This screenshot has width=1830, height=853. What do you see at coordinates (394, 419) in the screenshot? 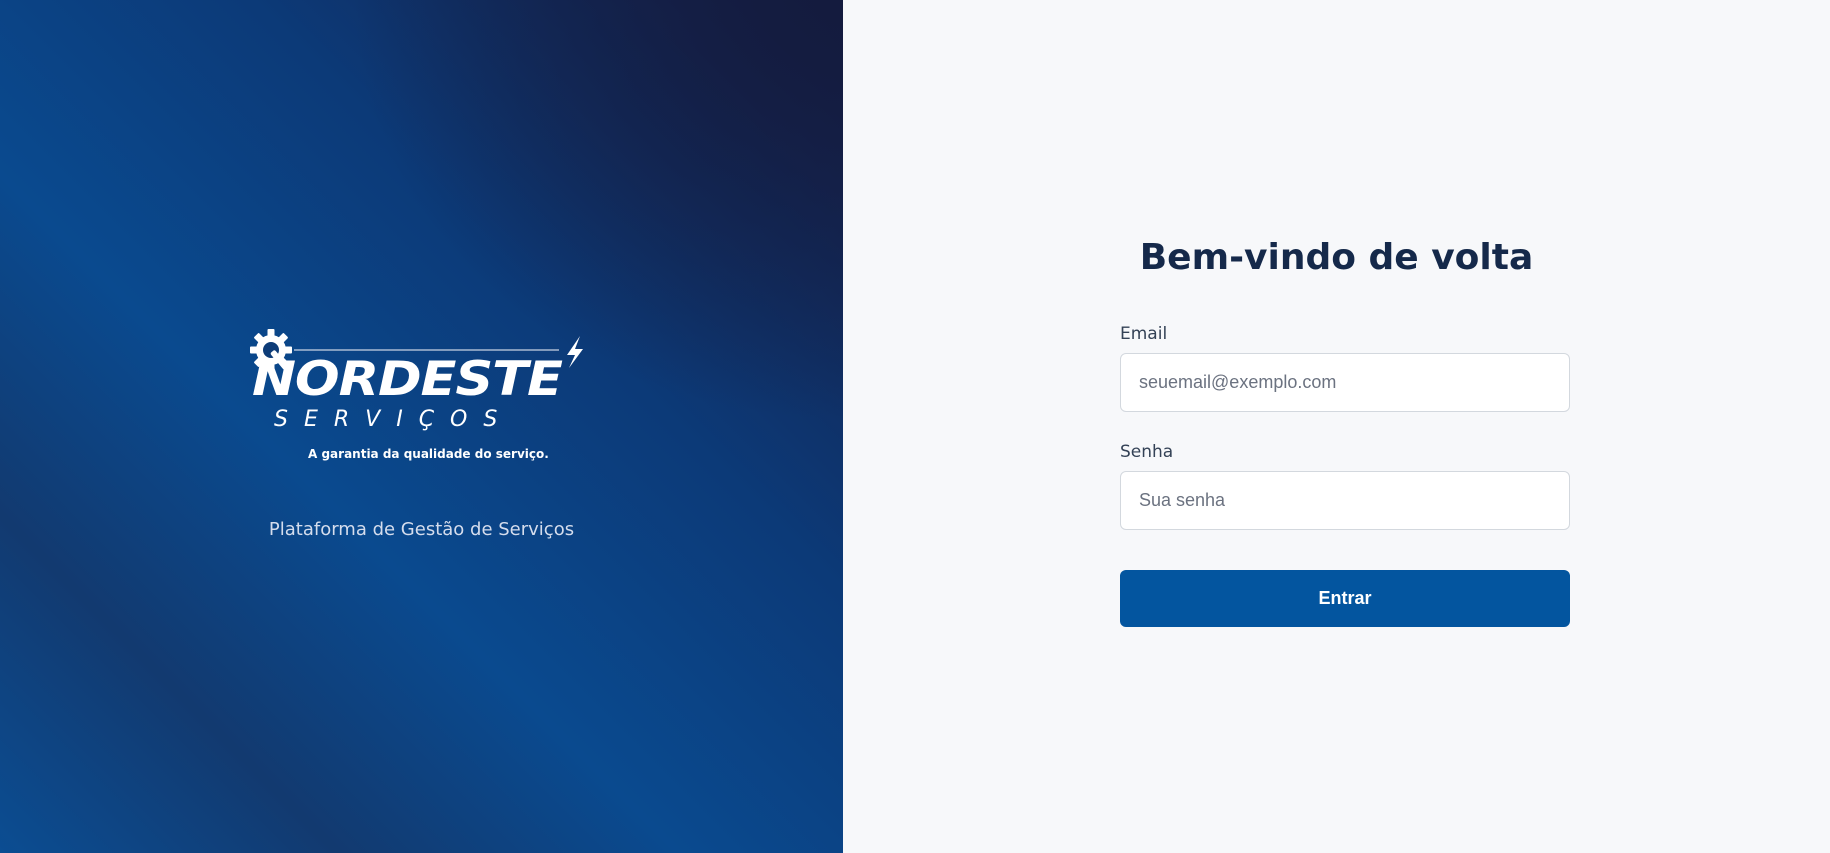
I see `brand-subtitle: SERVIÇOS` at bounding box center [394, 419].